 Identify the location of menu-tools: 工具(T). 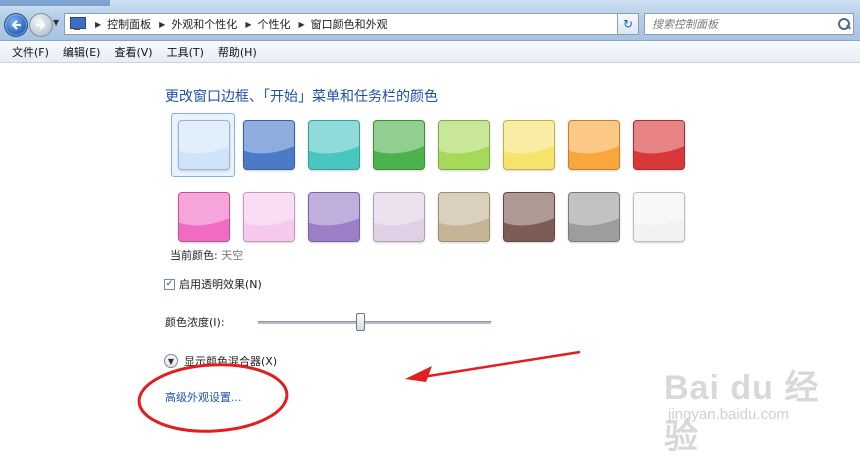
(185, 52).